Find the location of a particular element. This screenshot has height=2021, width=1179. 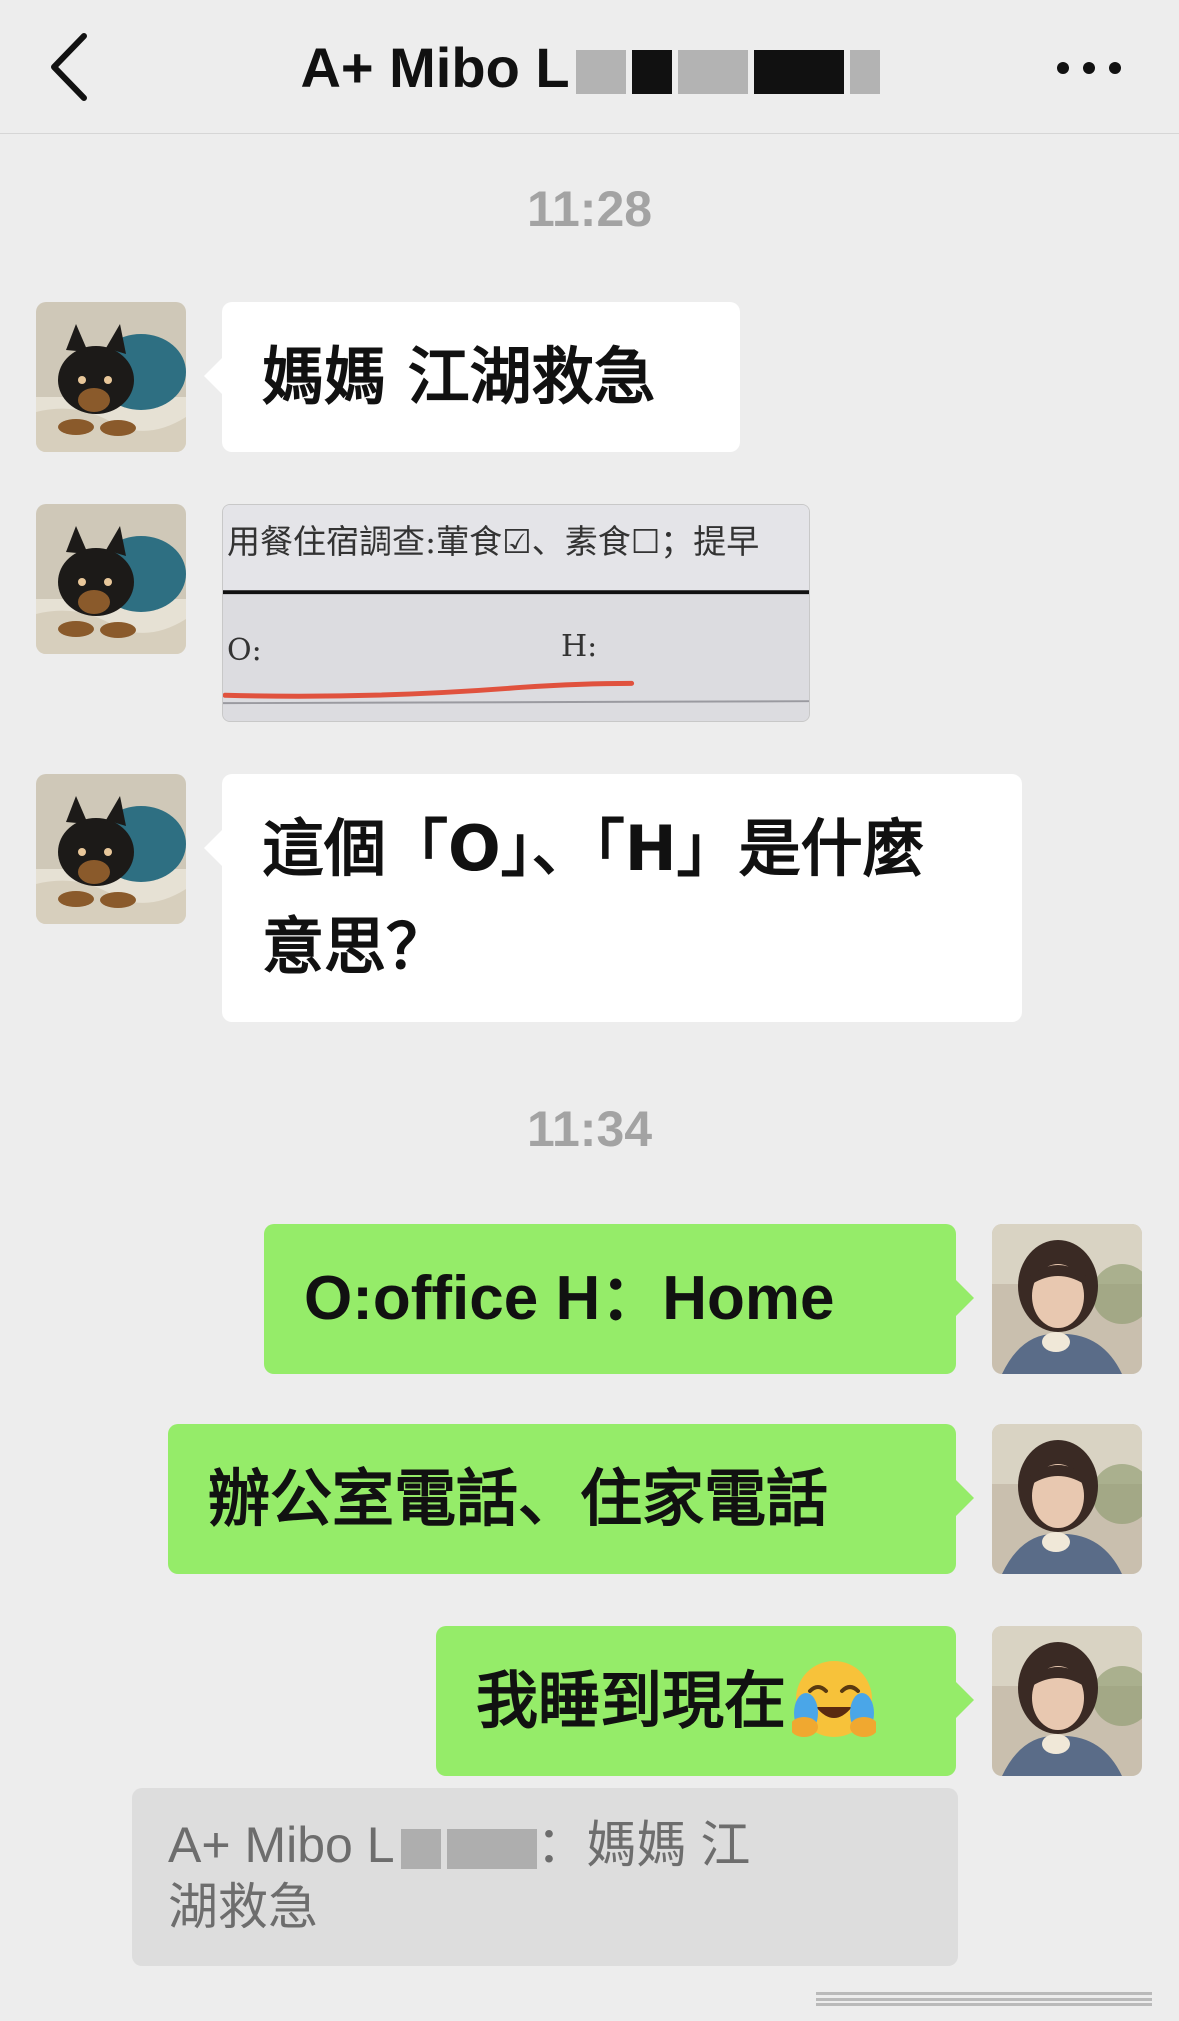

form-h-label: H: is located at coordinates (579, 646).